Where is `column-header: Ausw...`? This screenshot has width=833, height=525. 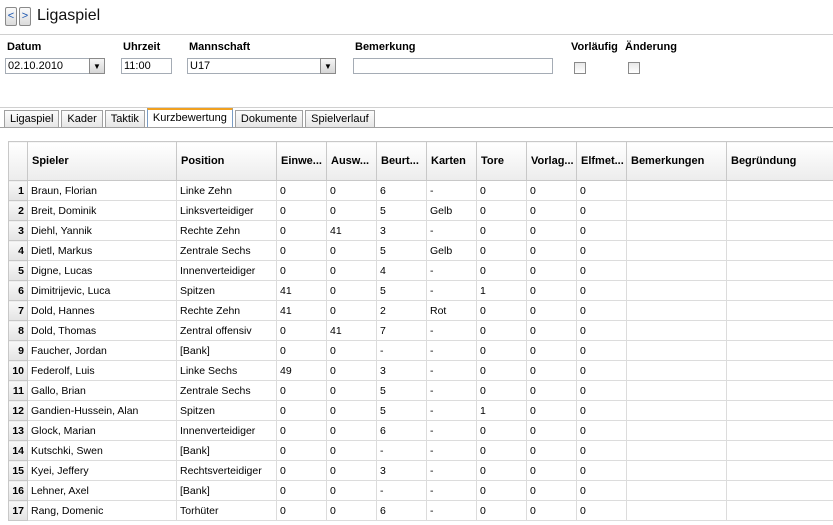 column-header: Ausw... is located at coordinates (351, 161).